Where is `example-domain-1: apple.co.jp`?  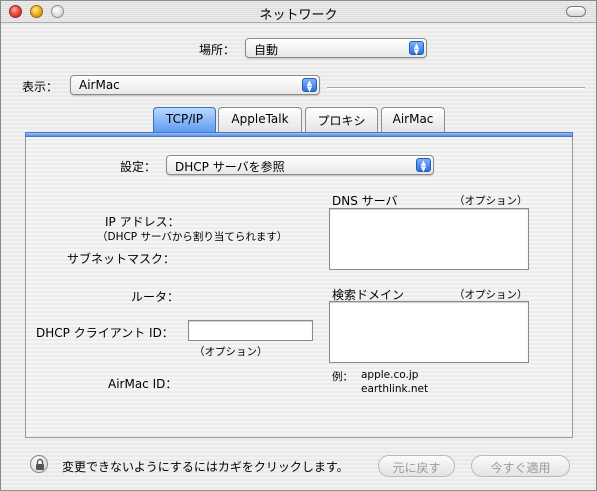
example-domain-1: apple.co.jp is located at coordinates (390, 375).